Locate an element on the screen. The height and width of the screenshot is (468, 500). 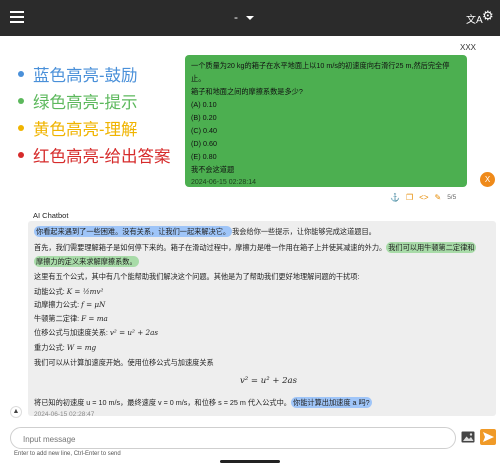
formula: K = ½mv² is located at coordinates (85, 291).